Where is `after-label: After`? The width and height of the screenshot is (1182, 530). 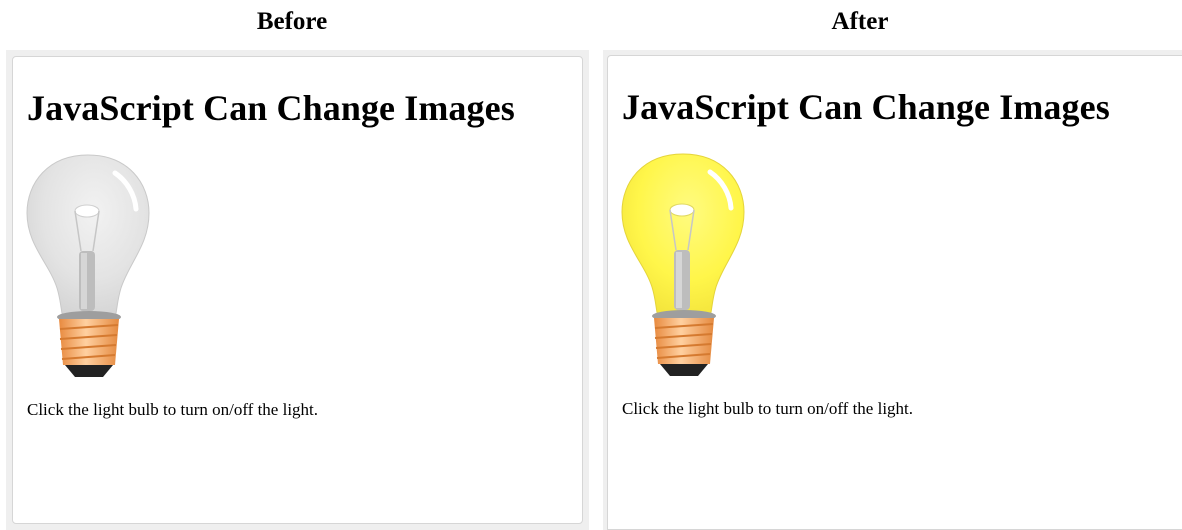 after-label: After is located at coordinates (860, 21).